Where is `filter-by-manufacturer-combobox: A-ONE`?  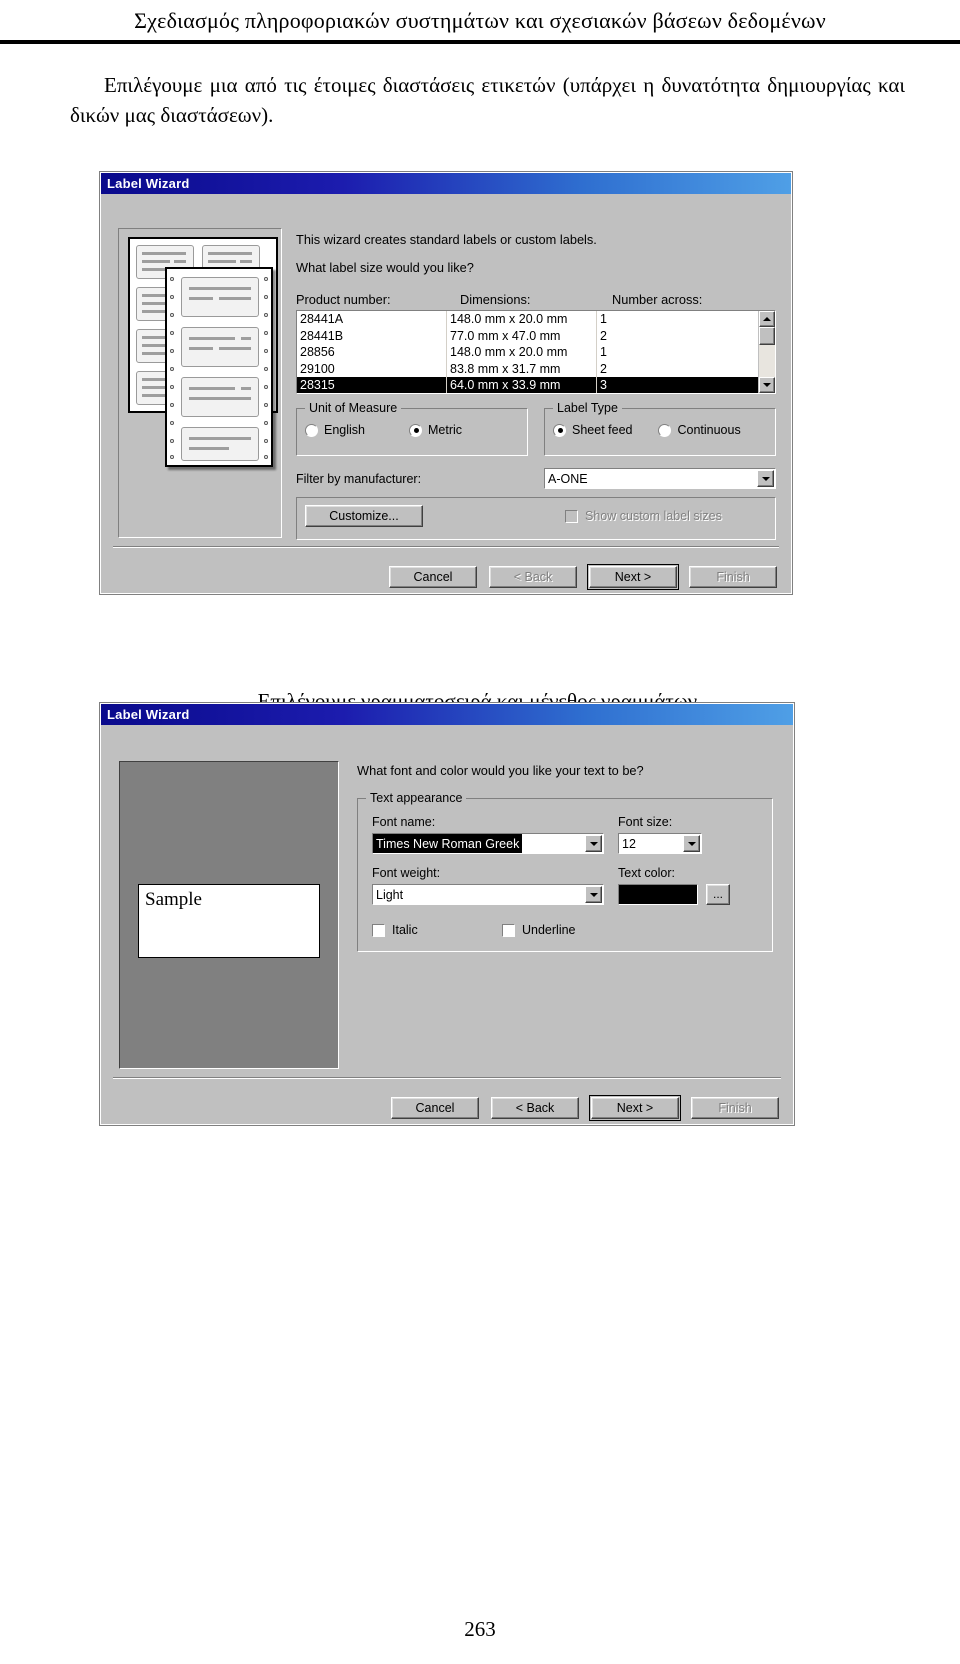
filter-by-manufacturer-combobox: A-ONE is located at coordinates (660, 478).